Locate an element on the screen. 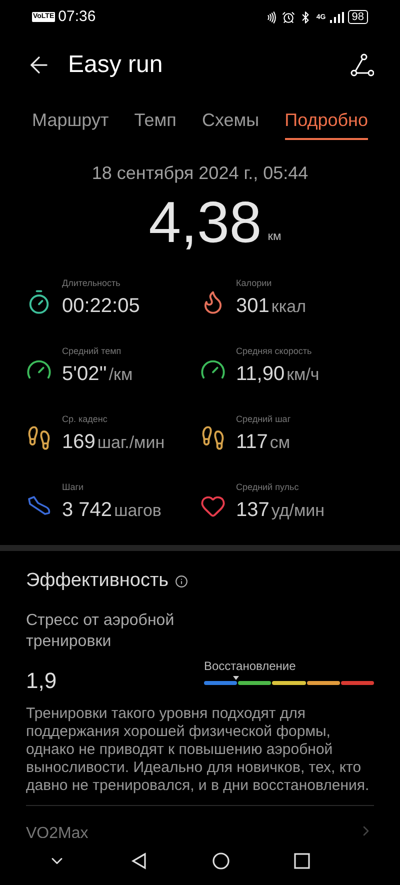 This screenshot has height=885, width=400. tab: Схемы is located at coordinates (231, 123).